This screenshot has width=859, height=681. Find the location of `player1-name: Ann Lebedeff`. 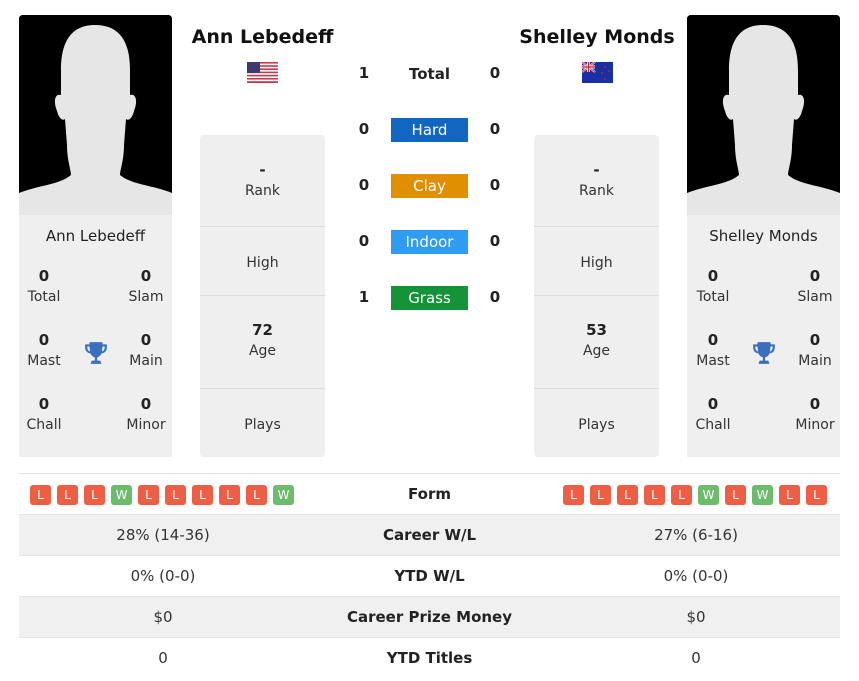

player1-name: Ann Lebedeff is located at coordinates (262, 37).